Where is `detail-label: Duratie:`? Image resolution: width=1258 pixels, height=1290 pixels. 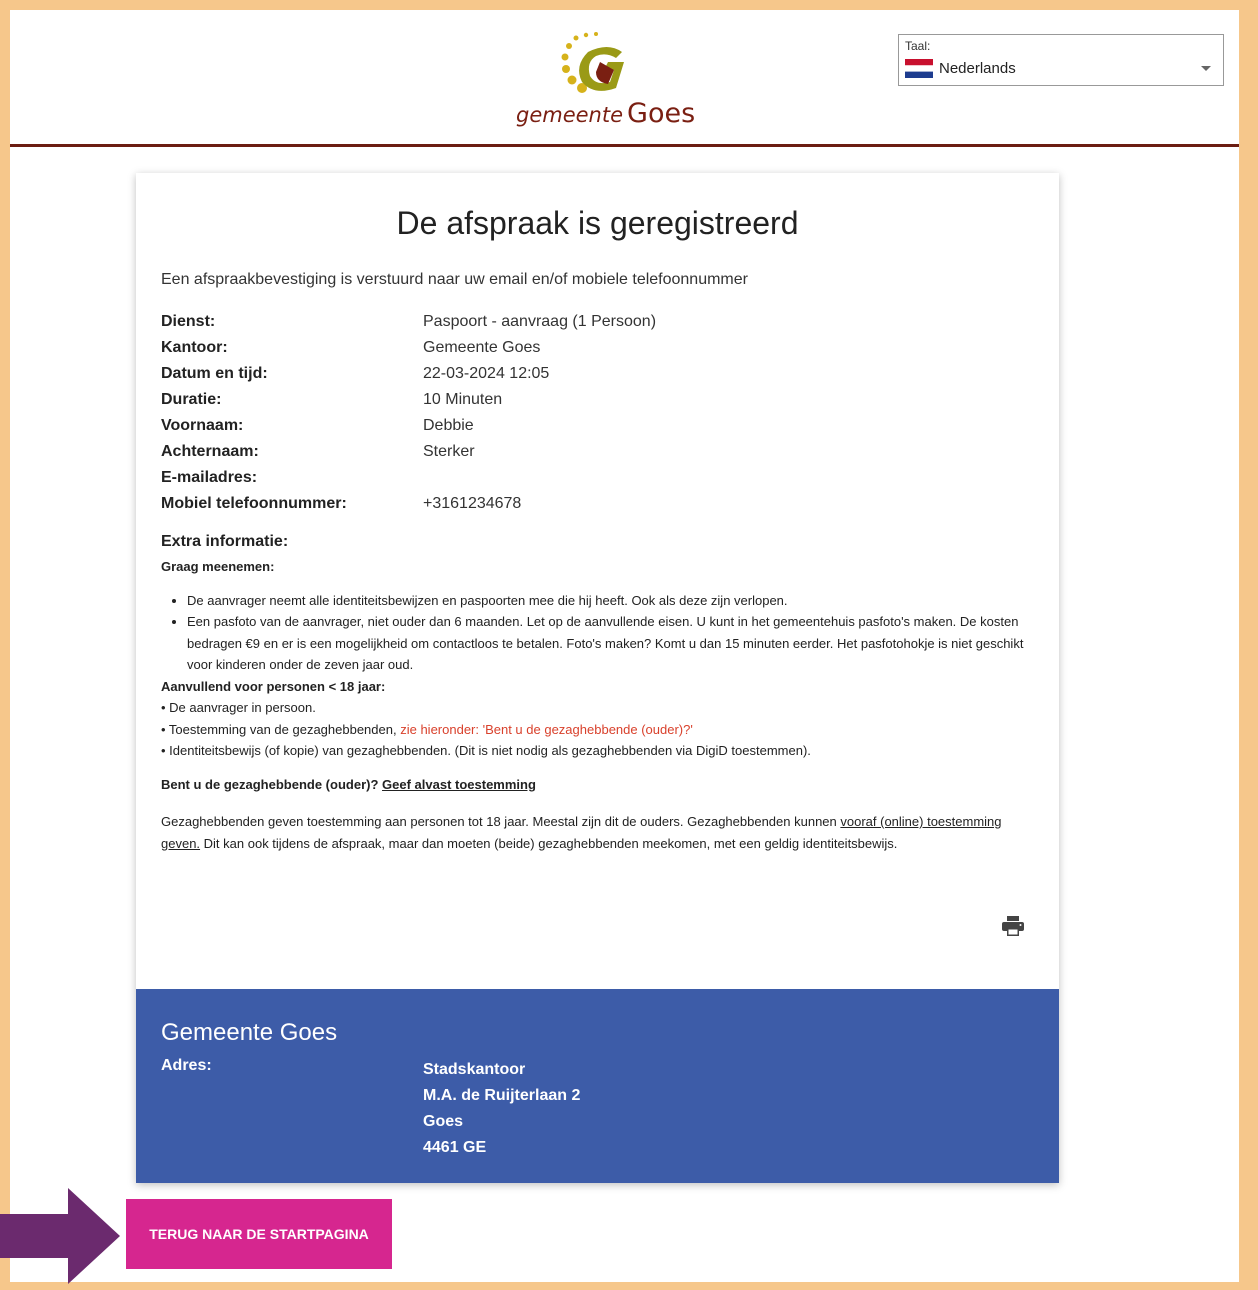
detail-label: Duratie: is located at coordinates (191, 399).